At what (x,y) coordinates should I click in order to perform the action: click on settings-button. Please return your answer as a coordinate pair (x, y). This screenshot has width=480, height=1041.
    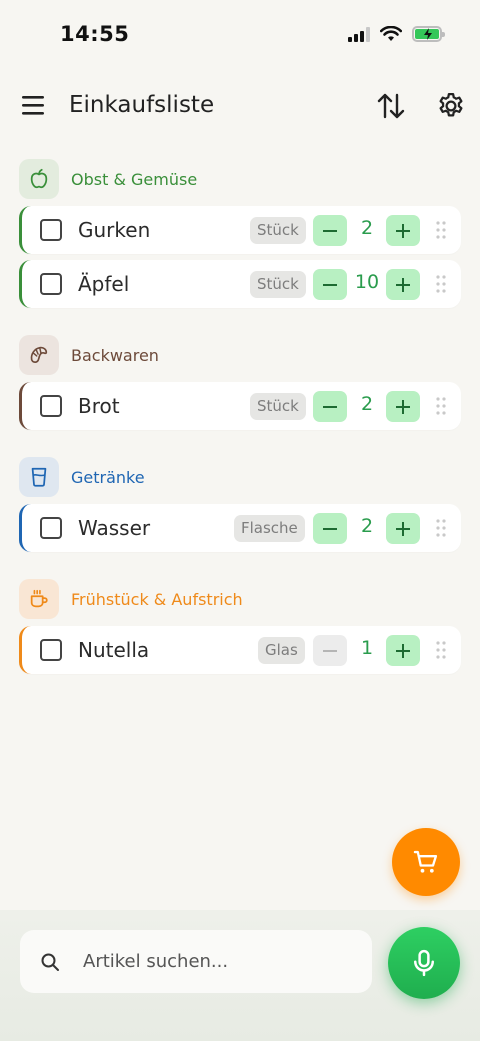
    Looking at the image, I should click on (451, 106).